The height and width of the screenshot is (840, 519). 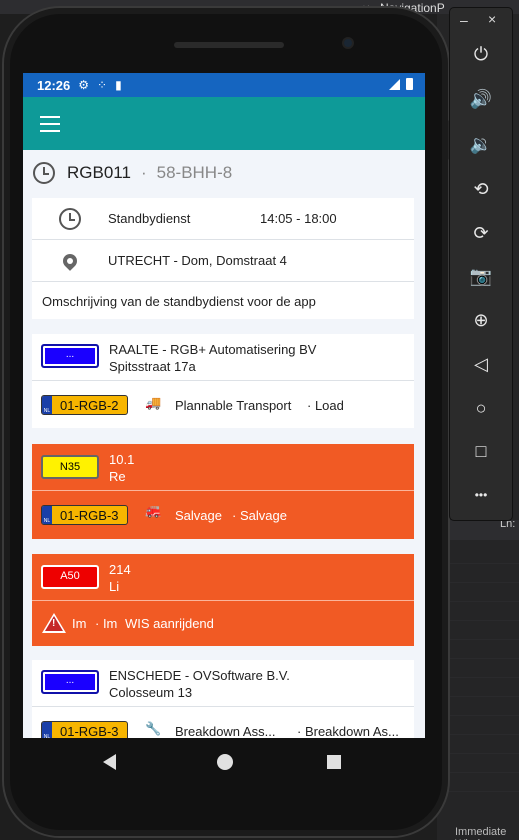 What do you see at coordinates (481, 144) in the screenshot?
I see `volume-down-icon: 🔉` at bounding box center [481, 144].